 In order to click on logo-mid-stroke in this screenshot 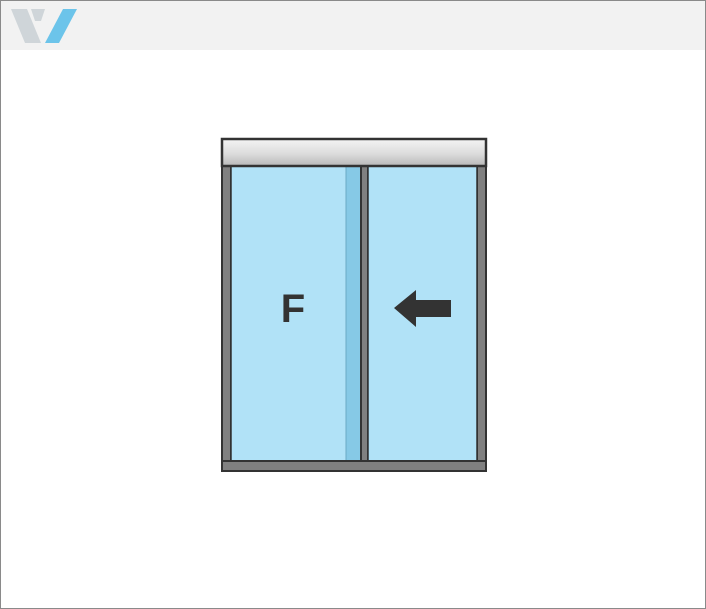, I will do `click(38, 15)`.